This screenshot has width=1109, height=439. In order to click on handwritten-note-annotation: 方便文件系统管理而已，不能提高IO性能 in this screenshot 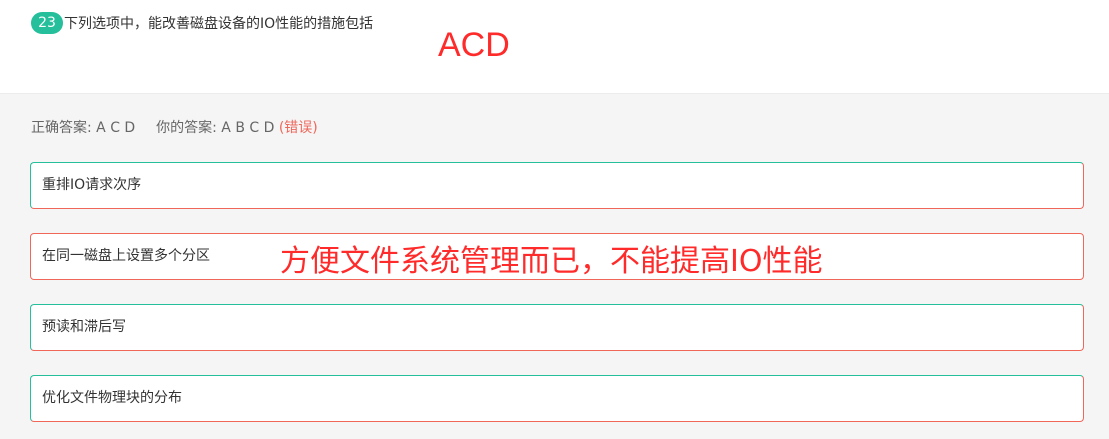, I will do `click(551, 261)`.